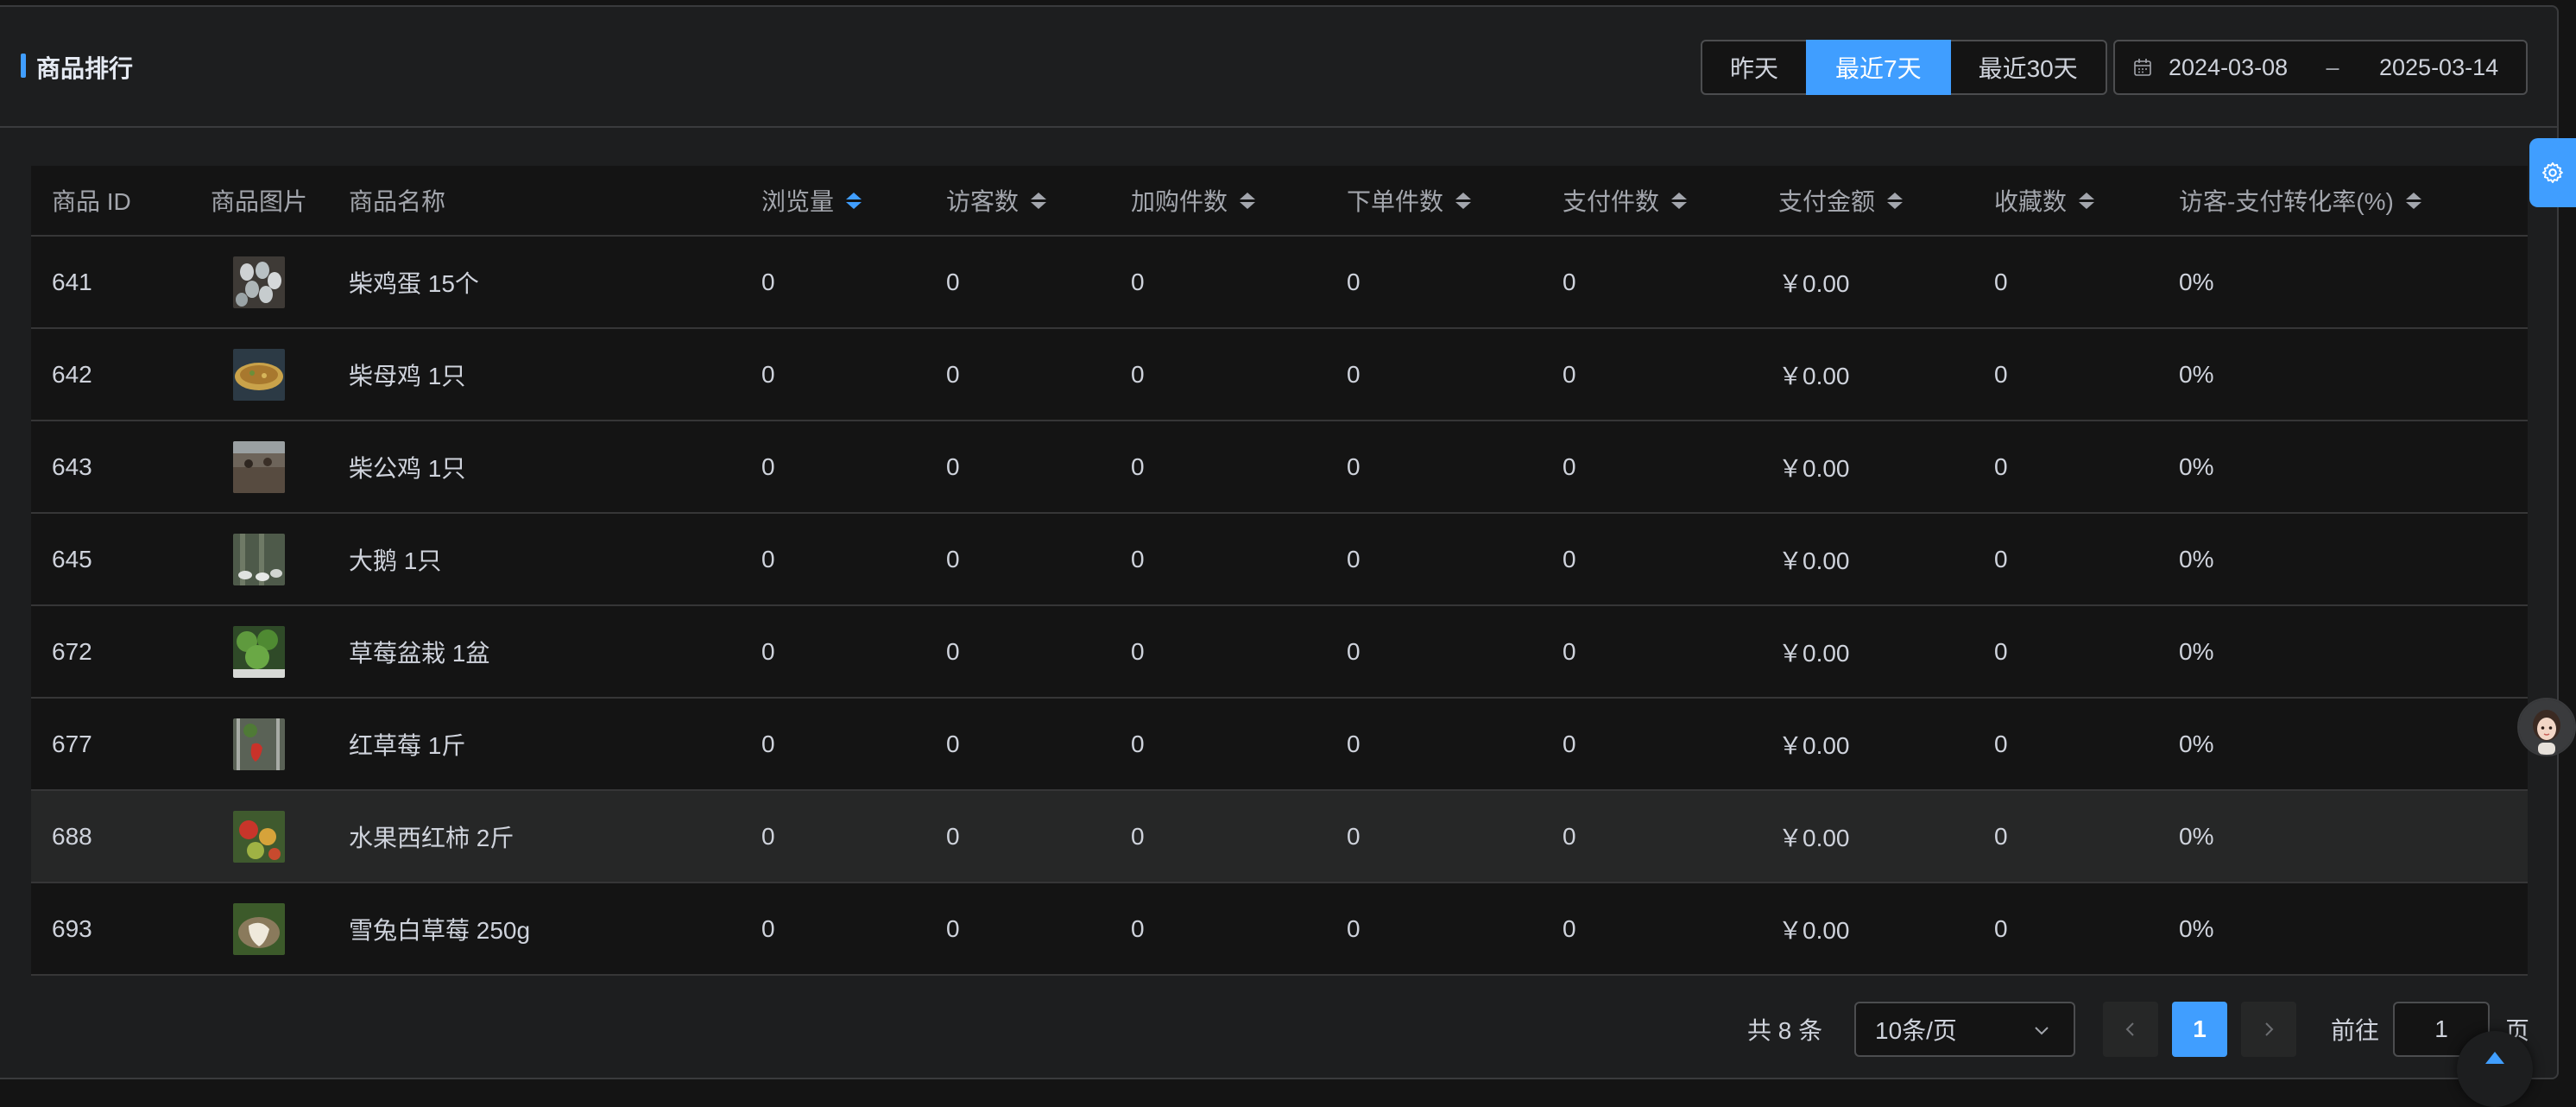 Image resolution: width=2576 pixels, height=1107 pixels. Describe the element at coordinates (1279, 929) in the screenshot. I see `table-row: 693 雪兔白草莓 250g 0 0 0 0 0 ￥0.00 0 0%` at that location.